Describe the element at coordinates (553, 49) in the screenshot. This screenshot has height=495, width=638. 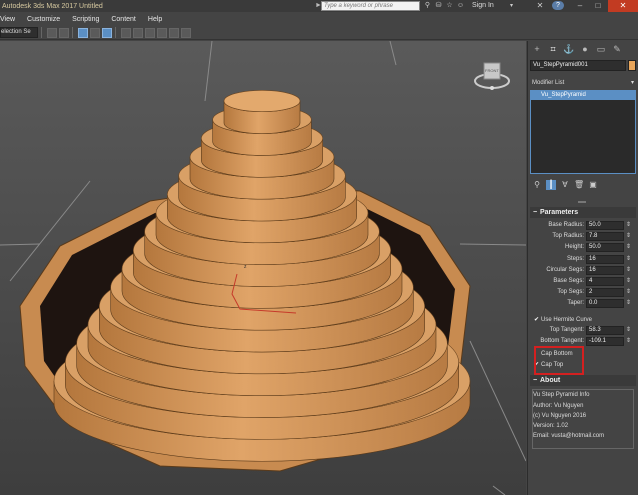
I see `modify-tab-icon: ⌗` at that location.